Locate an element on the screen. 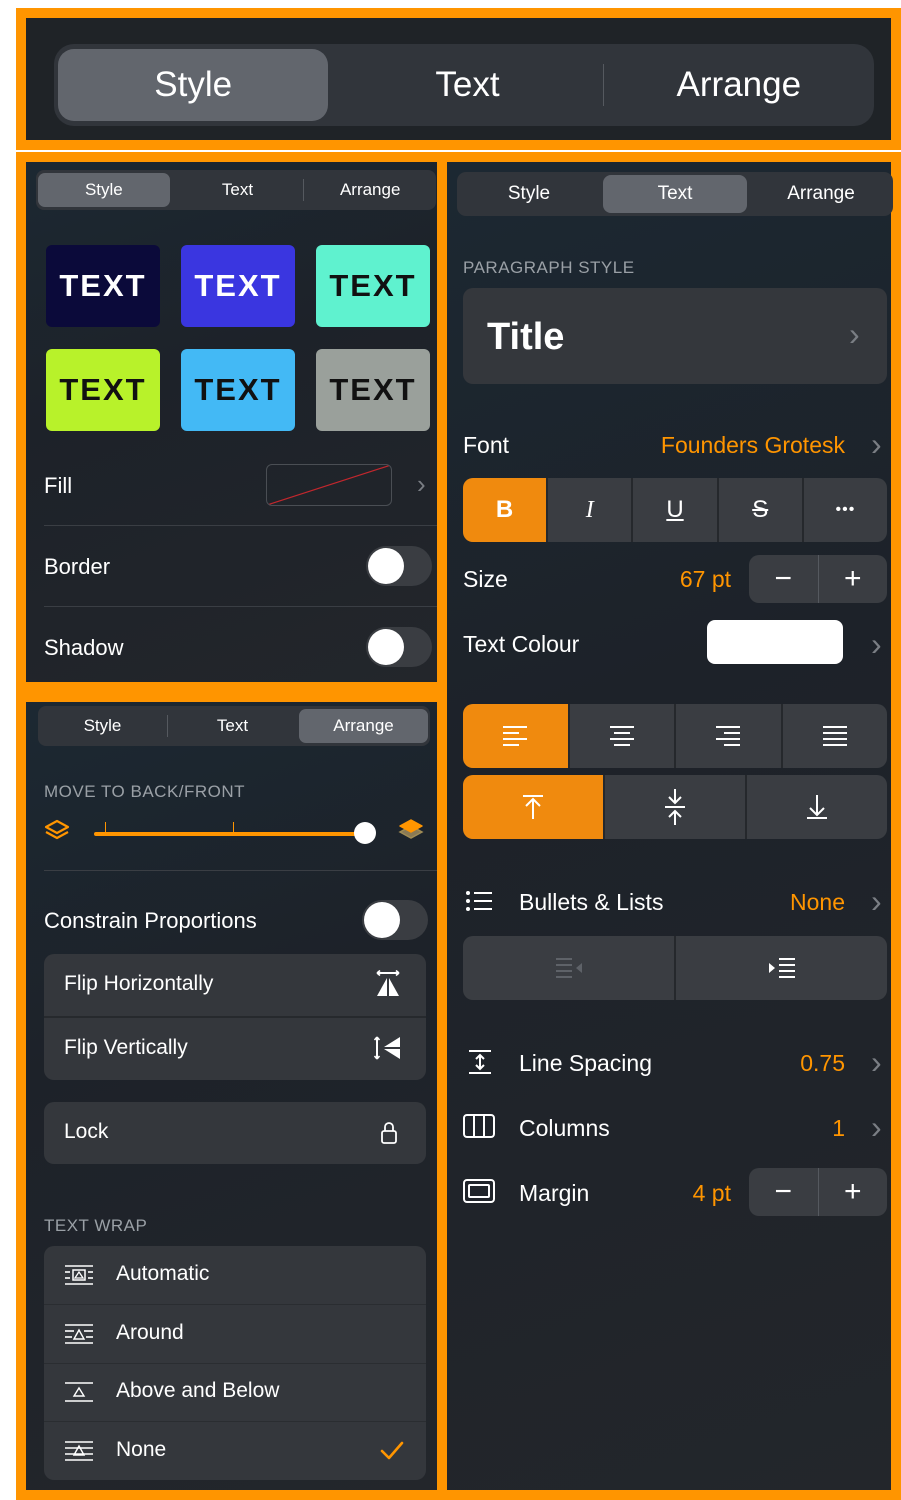 This screenshot has height=1500, width=901. font-value: Founders Grotesk is located at coordinates (753, 445).